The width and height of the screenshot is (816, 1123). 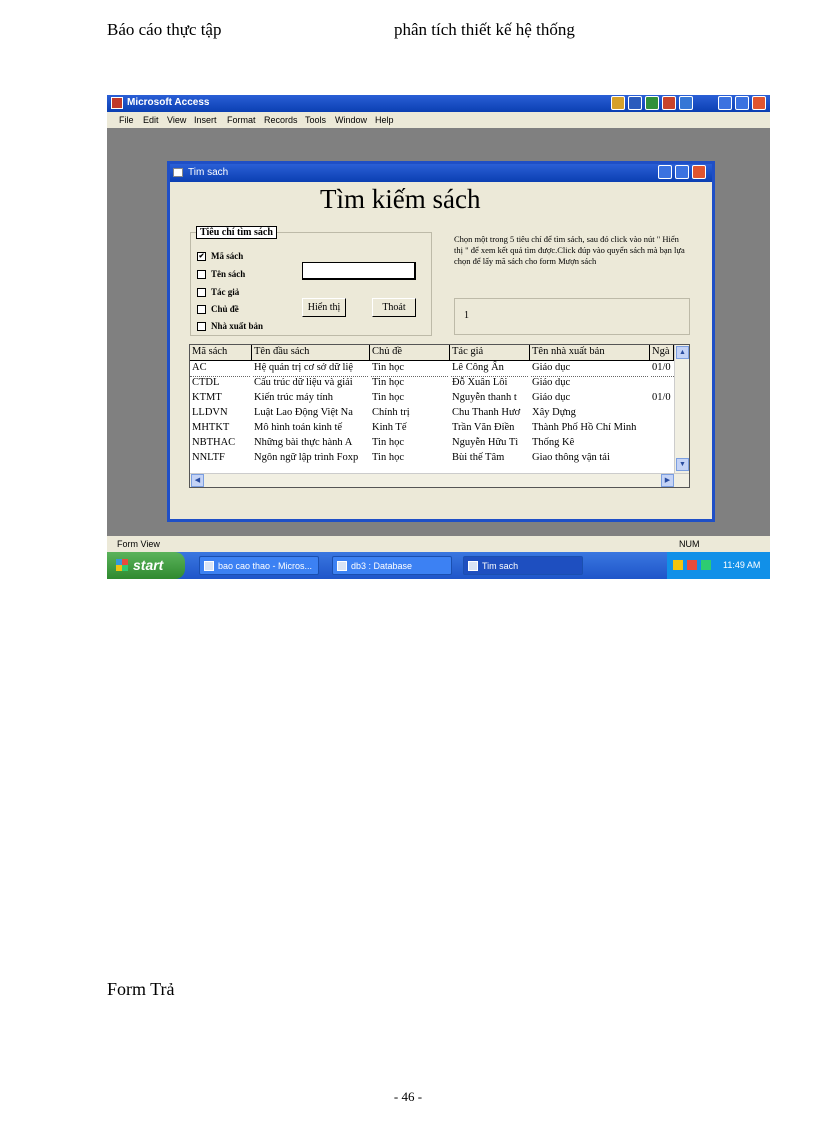 I want to click on table-cell: Mô hình toán kinh tế, so click(x=311, y=428).